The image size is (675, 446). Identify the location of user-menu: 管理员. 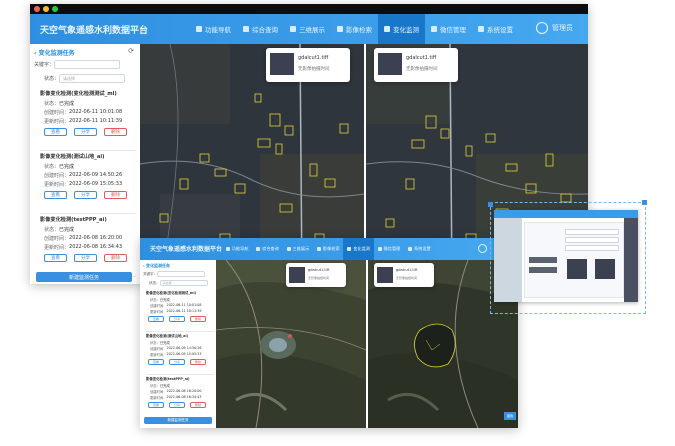
(554, 28).